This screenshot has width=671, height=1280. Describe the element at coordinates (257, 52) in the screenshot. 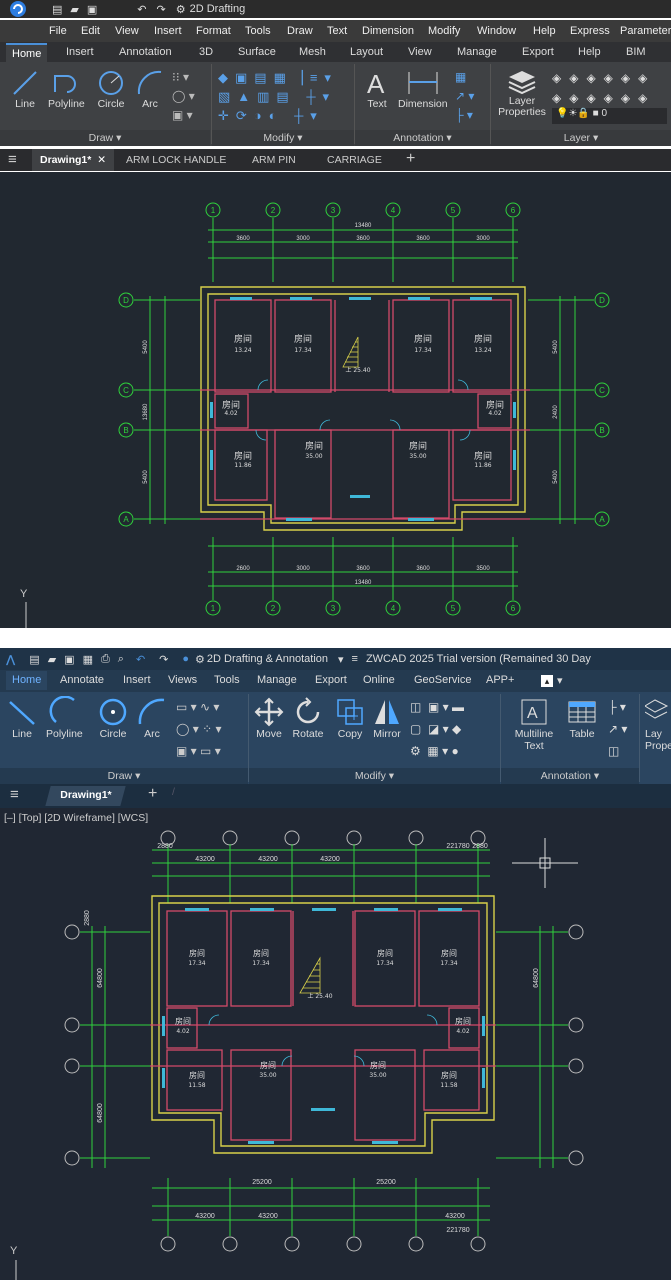

I see `tab-surface: Surface` at that location.